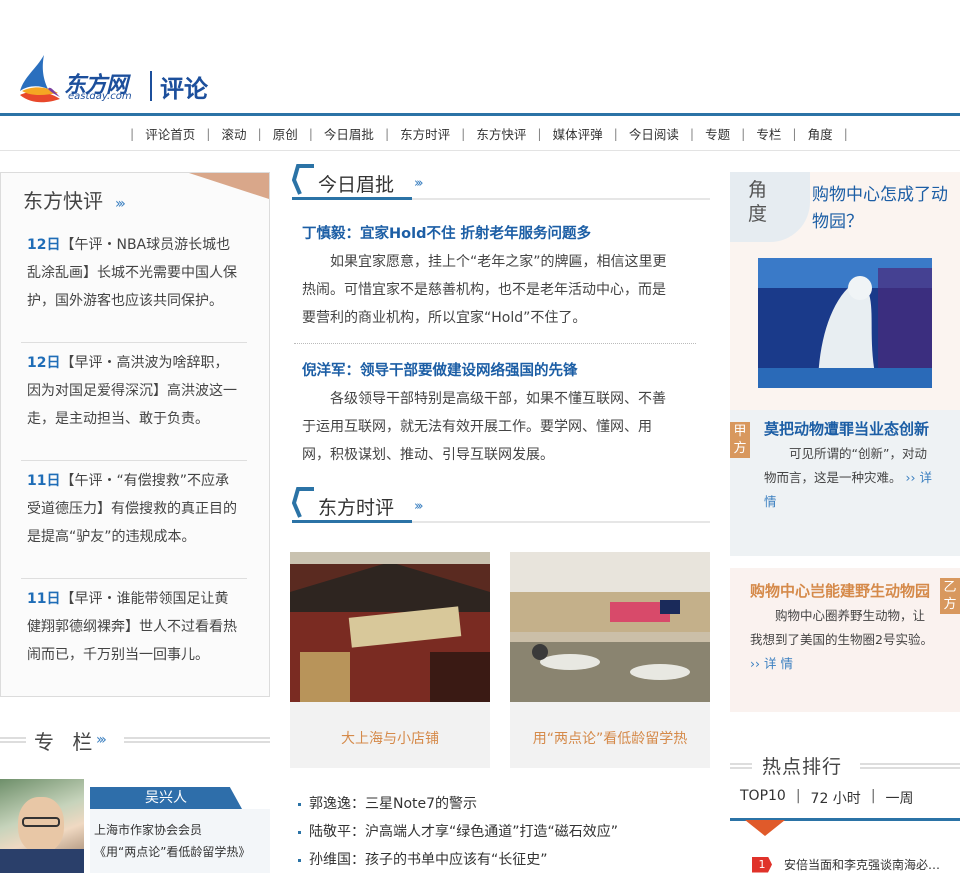 The height and width of the screenshot is (873, 960). Describe the element at coordinates (578, 133) in the screenshot. I see `nav-item-media: 媒体评弹` at that location.